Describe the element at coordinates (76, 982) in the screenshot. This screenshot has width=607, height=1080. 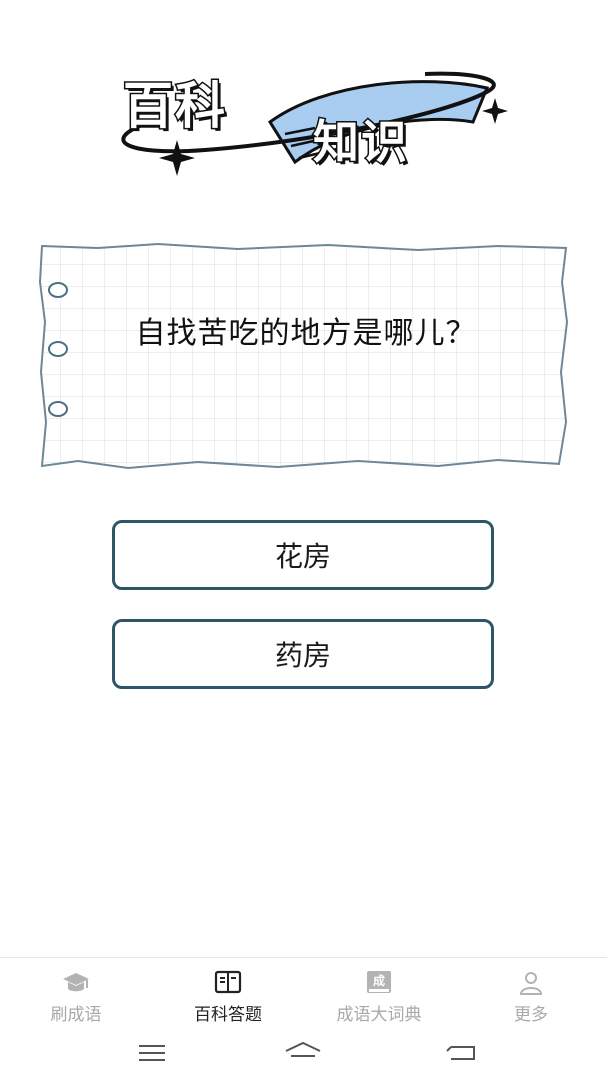
I see `graduation-cap-icon` at that location.